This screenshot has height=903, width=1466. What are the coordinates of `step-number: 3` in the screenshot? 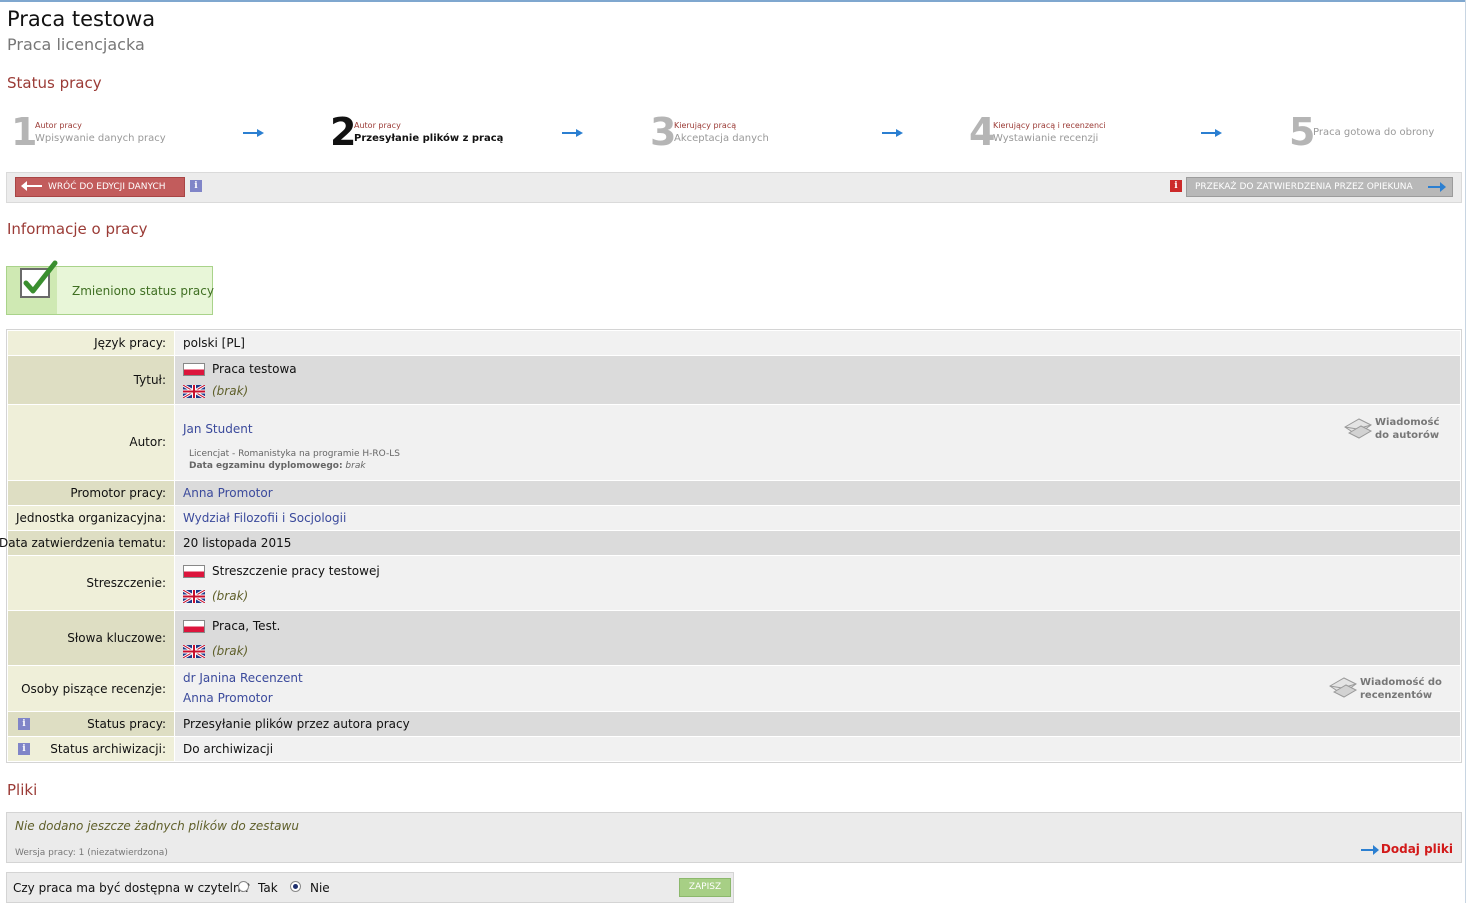 It's located at (663, 132).